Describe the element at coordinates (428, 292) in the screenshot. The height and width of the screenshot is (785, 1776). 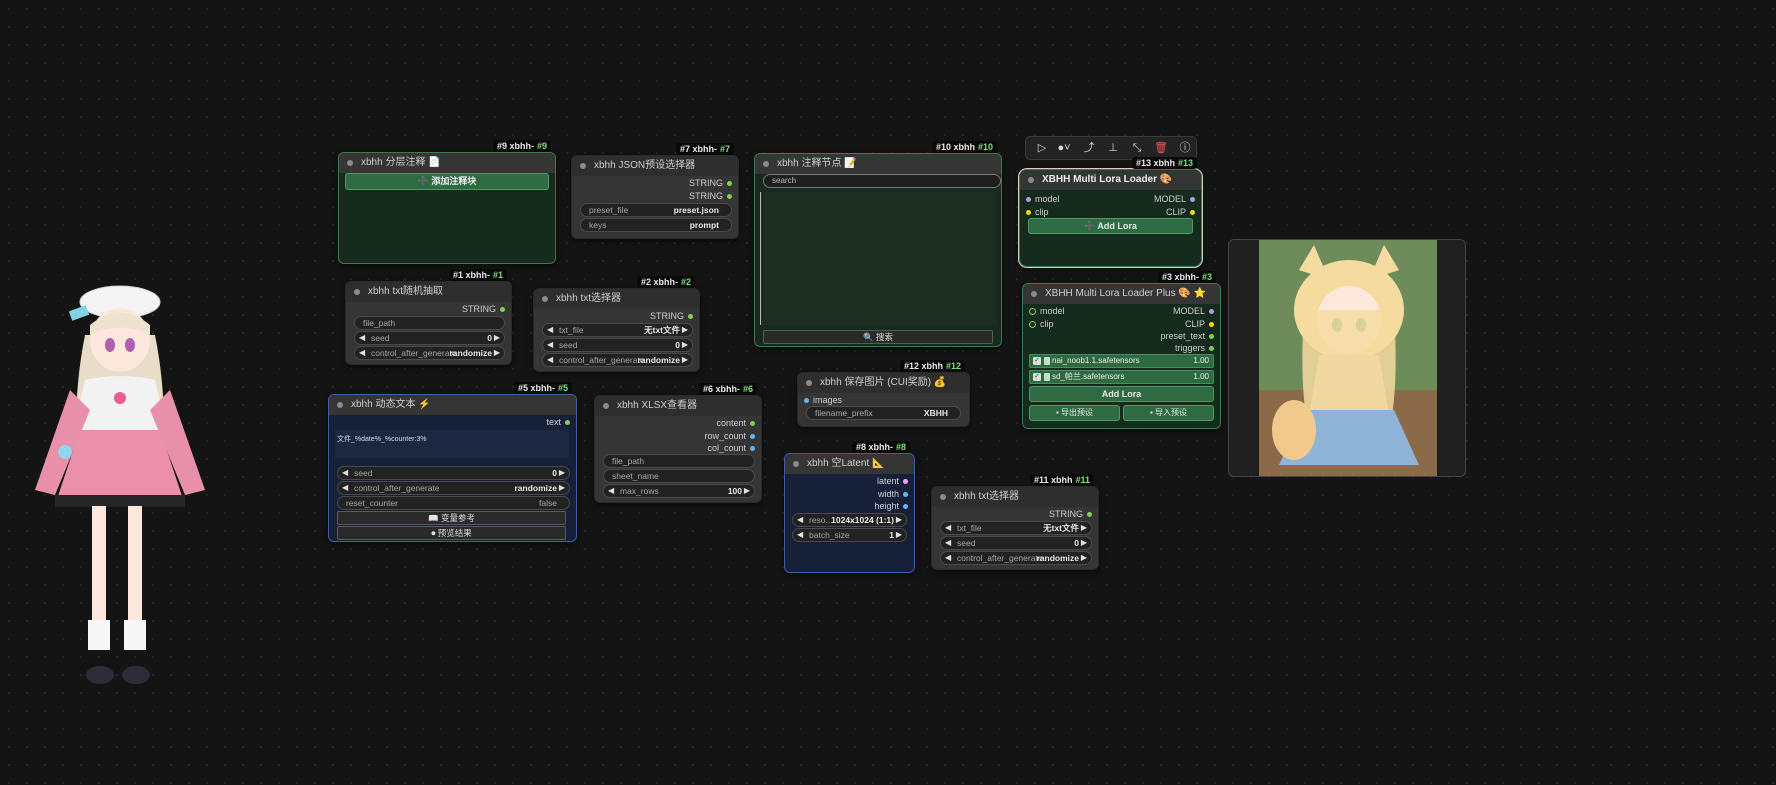
I see `node-title: xbhh txt随机抽取` at that location.